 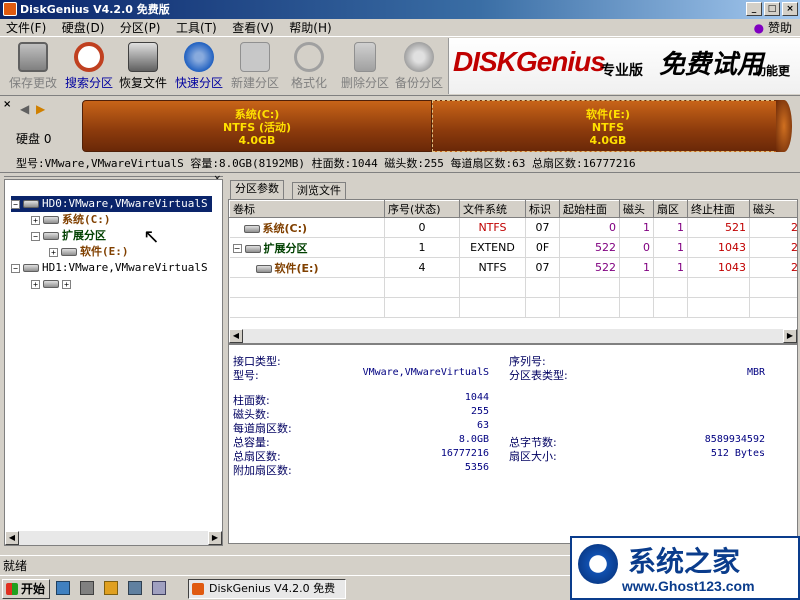 What do you see at coordinates (513, 227) in the screenshot?
I see `table-row: 系统(C:) 0 NTFS 07 0 1 1 521 254` at bounding box center [513, 227].